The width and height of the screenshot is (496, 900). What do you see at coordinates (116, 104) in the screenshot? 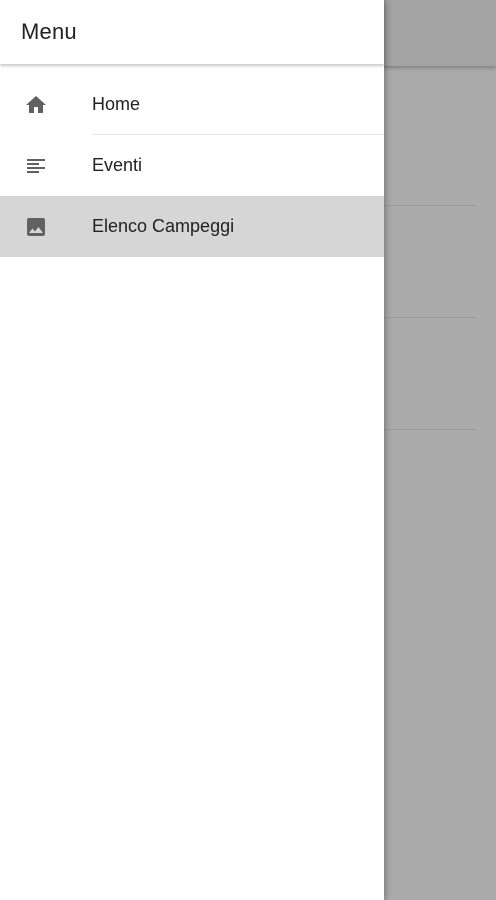
I see `menu-item-label: Home` at bounding box center [116, 104].